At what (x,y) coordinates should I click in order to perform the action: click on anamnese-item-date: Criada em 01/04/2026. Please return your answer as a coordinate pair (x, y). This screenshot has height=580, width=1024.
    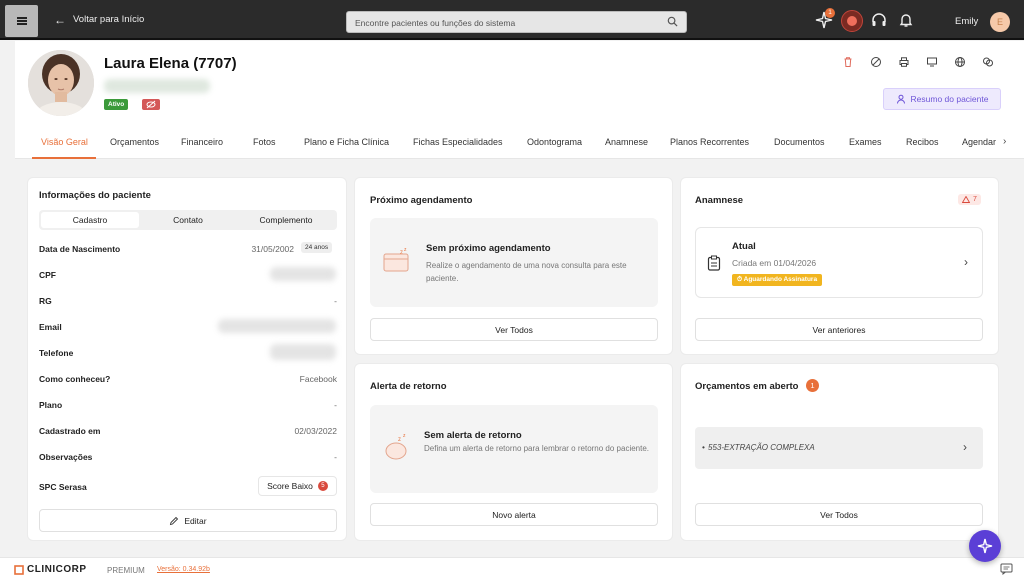
    Looking at the image, I should click on (774, 263).